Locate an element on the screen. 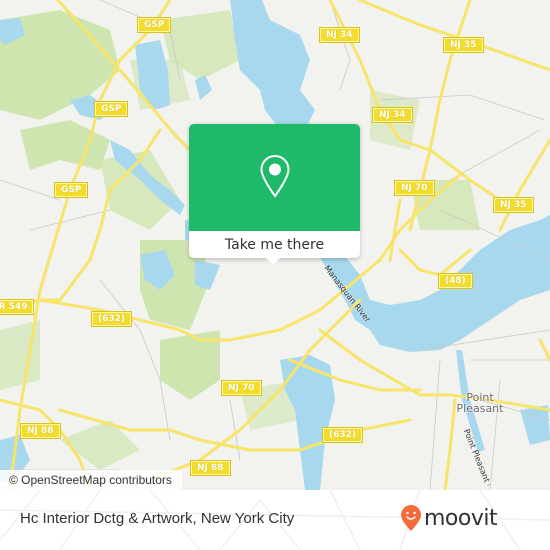  moovit-logo: moovit is located at coordinates (449, 518).